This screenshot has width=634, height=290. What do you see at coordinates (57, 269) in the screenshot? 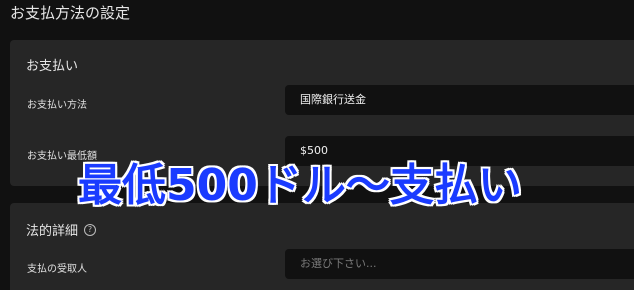
I see `recipient-label: 支払の受取人` at bounding box center [57, 269].